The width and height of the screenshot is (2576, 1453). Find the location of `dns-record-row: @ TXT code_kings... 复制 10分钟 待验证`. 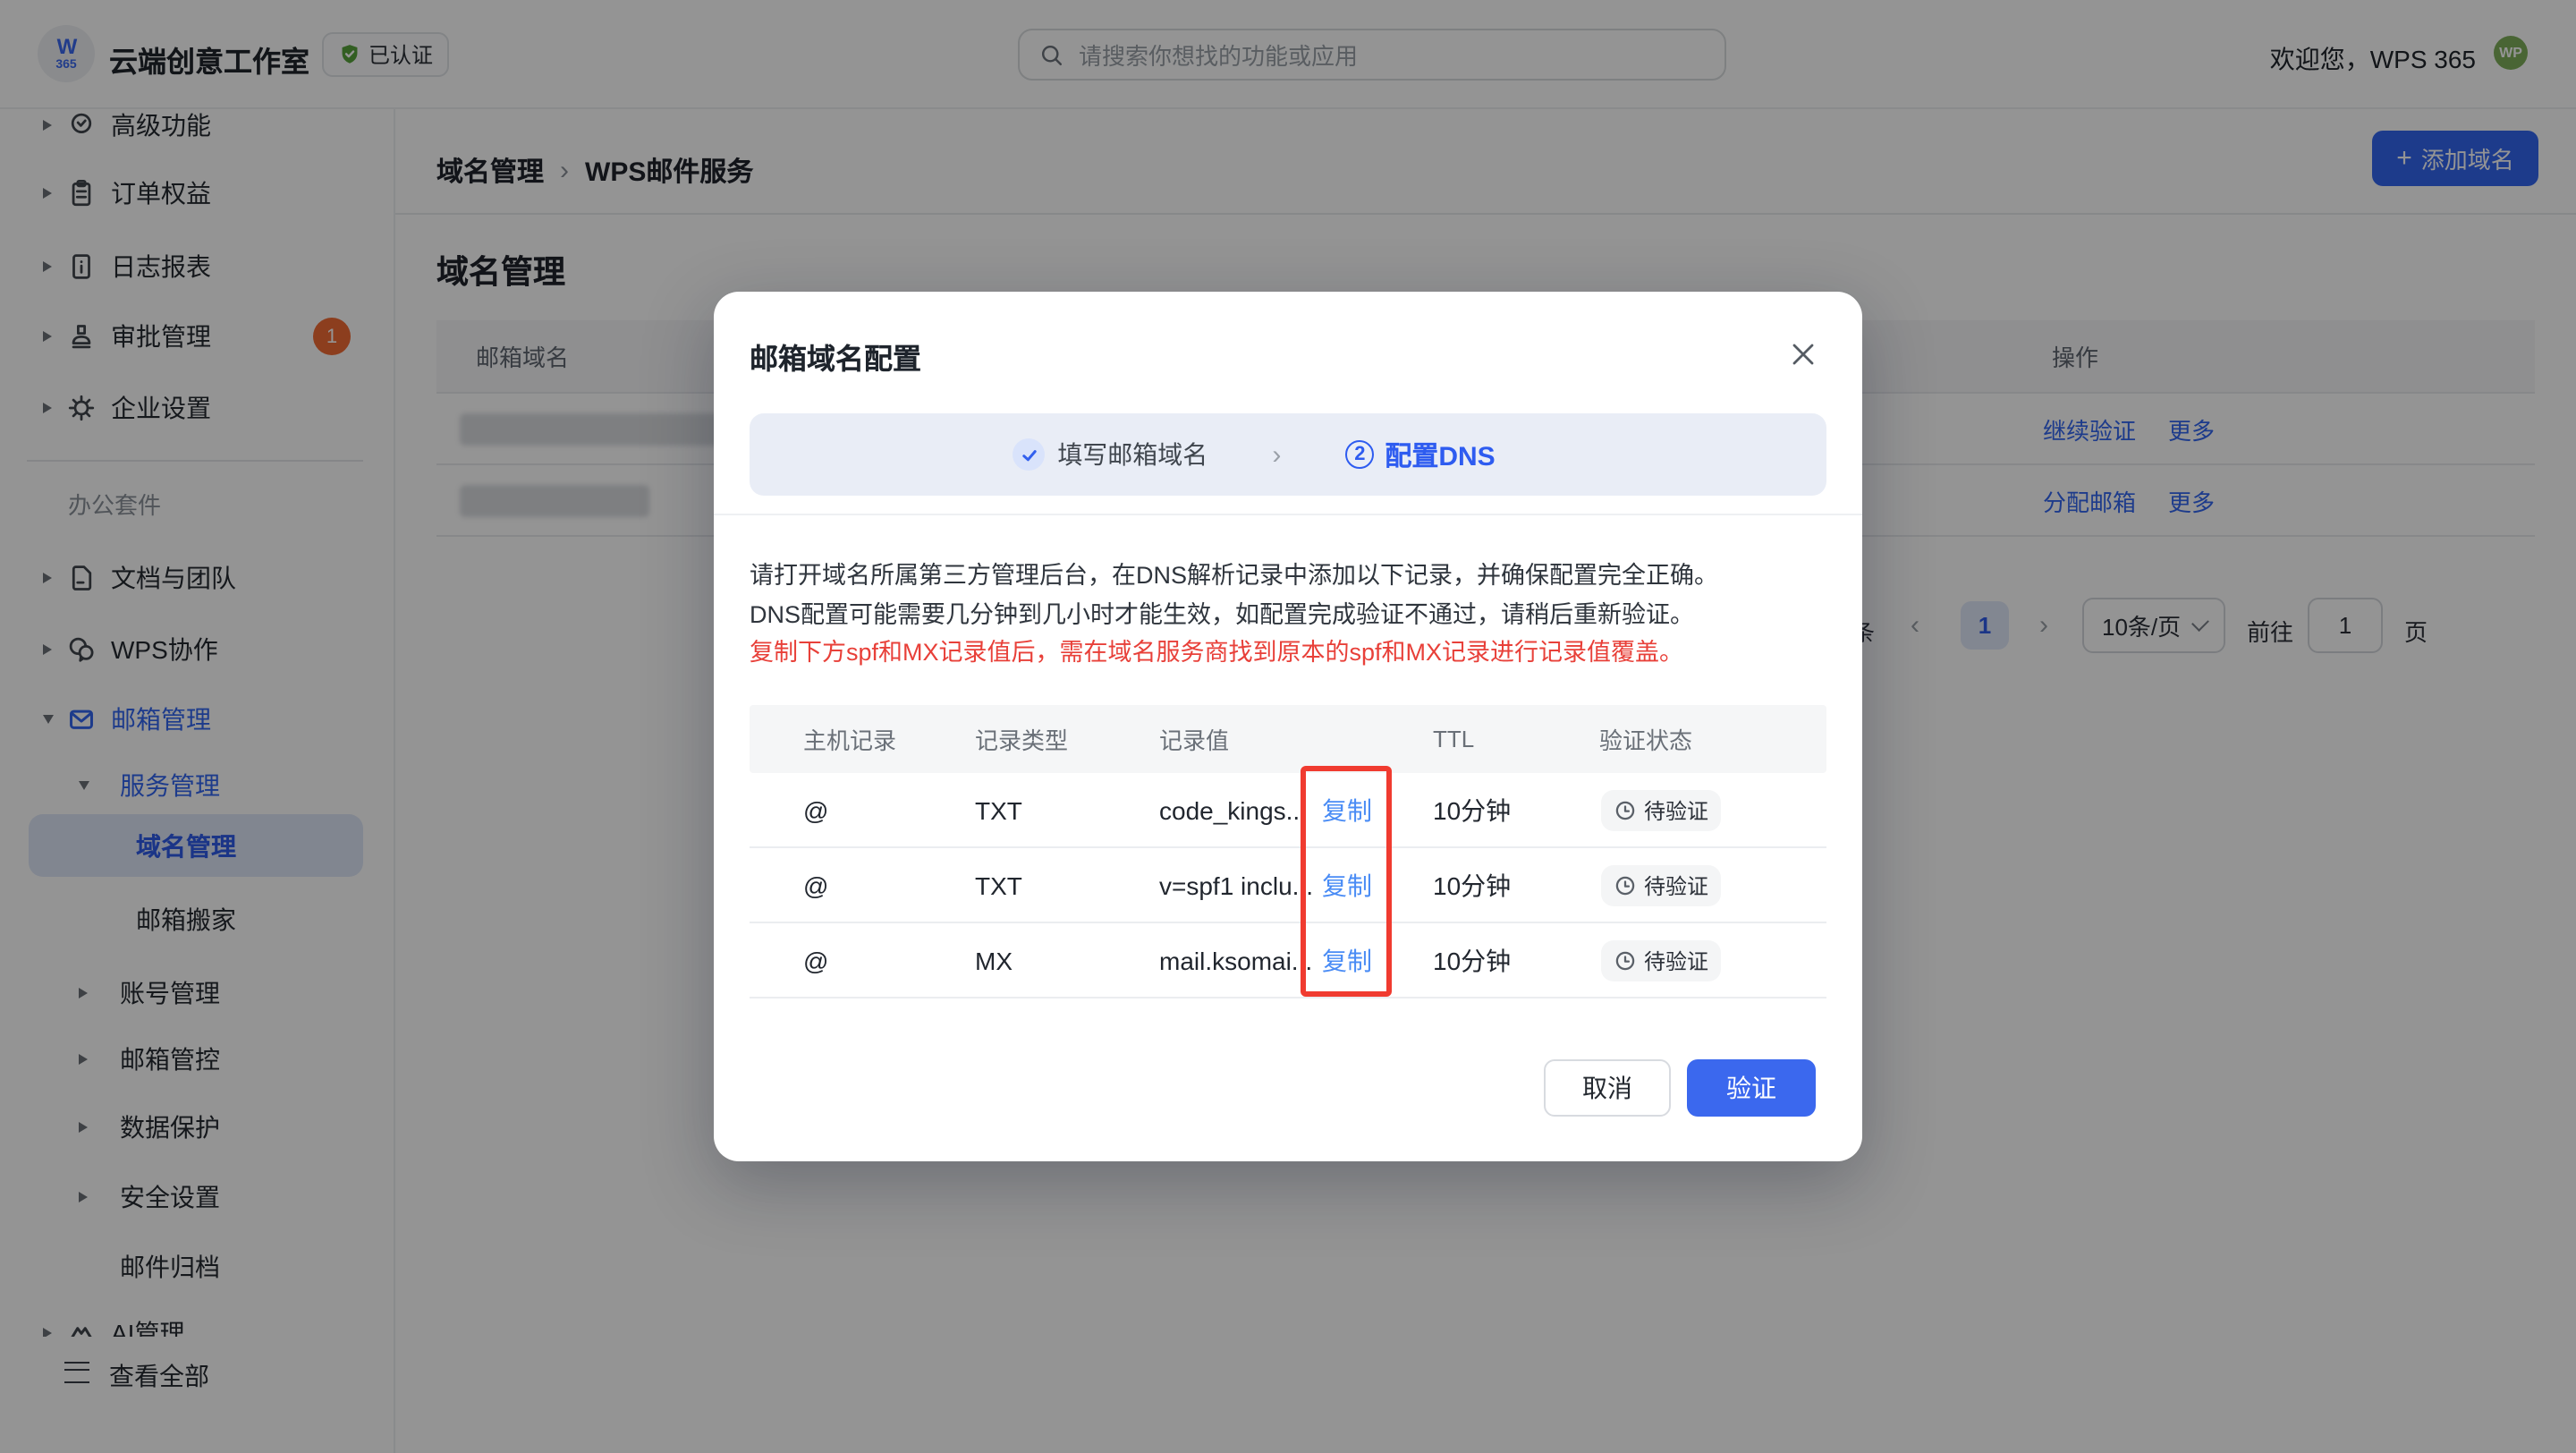

dns-record-row: @ TXT code_kings... 复制 10分钟 待验证 is located at coordinates (1288, 810).